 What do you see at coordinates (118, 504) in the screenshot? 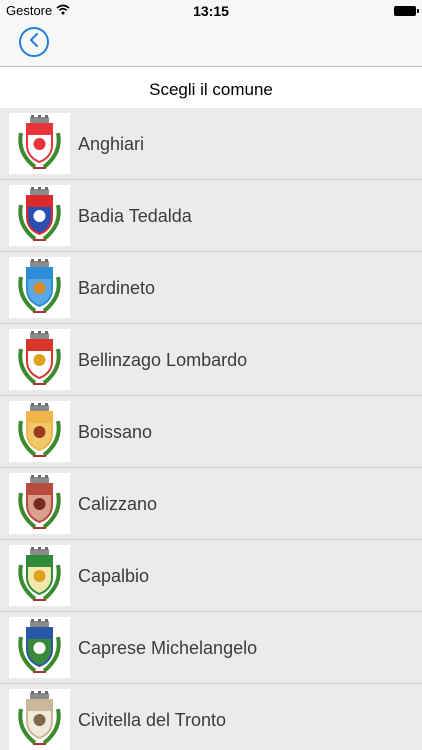
I see `list-item-label: Calizzano` at bounding box center [118, 504].